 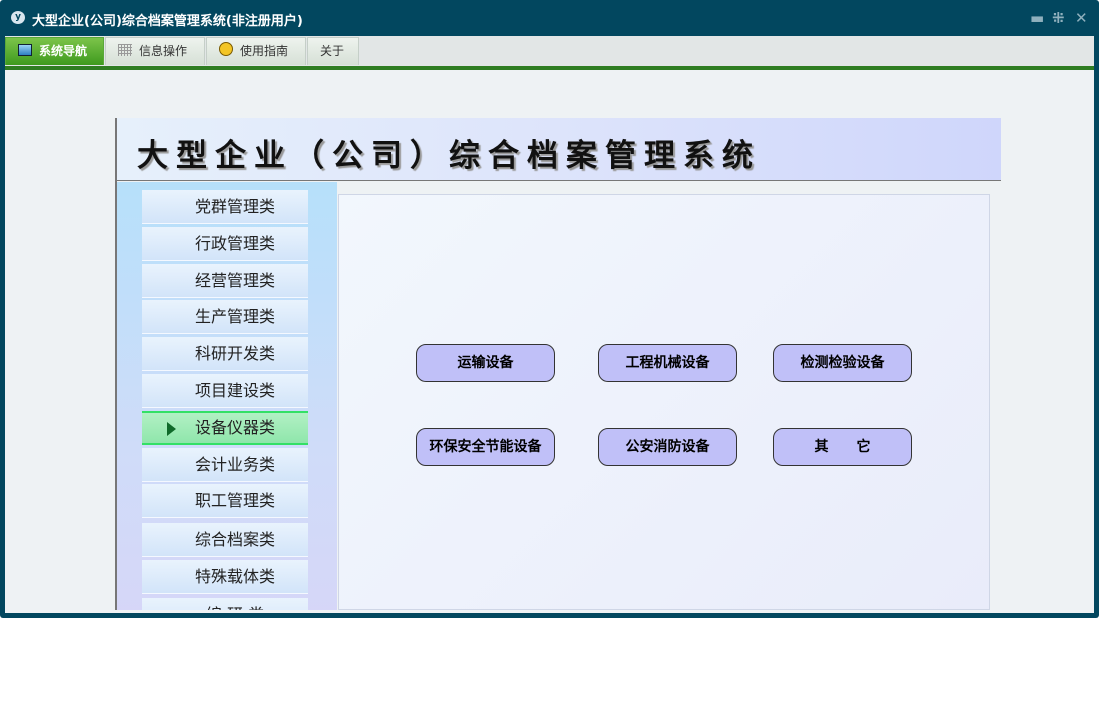 I want to click on sidebar-item-label: 职工管理类, so click(x=234, y=500).